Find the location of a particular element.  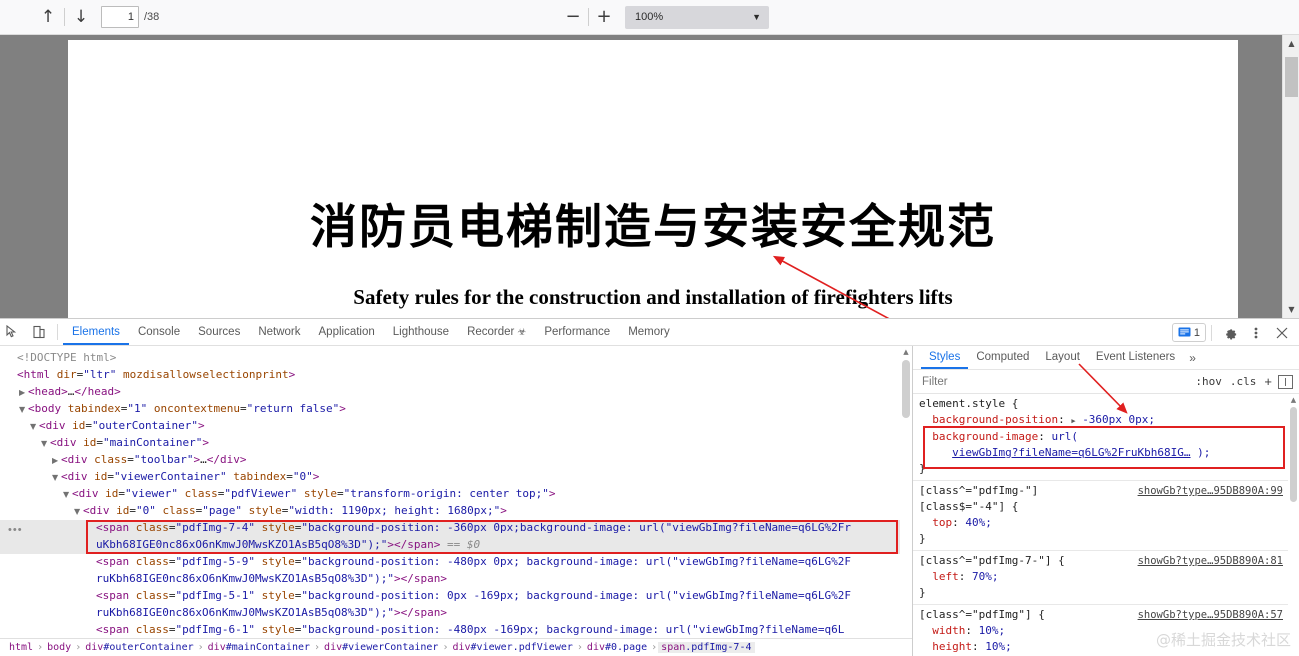

more-tabs-icon: » is located at coordinates (1192, 358).